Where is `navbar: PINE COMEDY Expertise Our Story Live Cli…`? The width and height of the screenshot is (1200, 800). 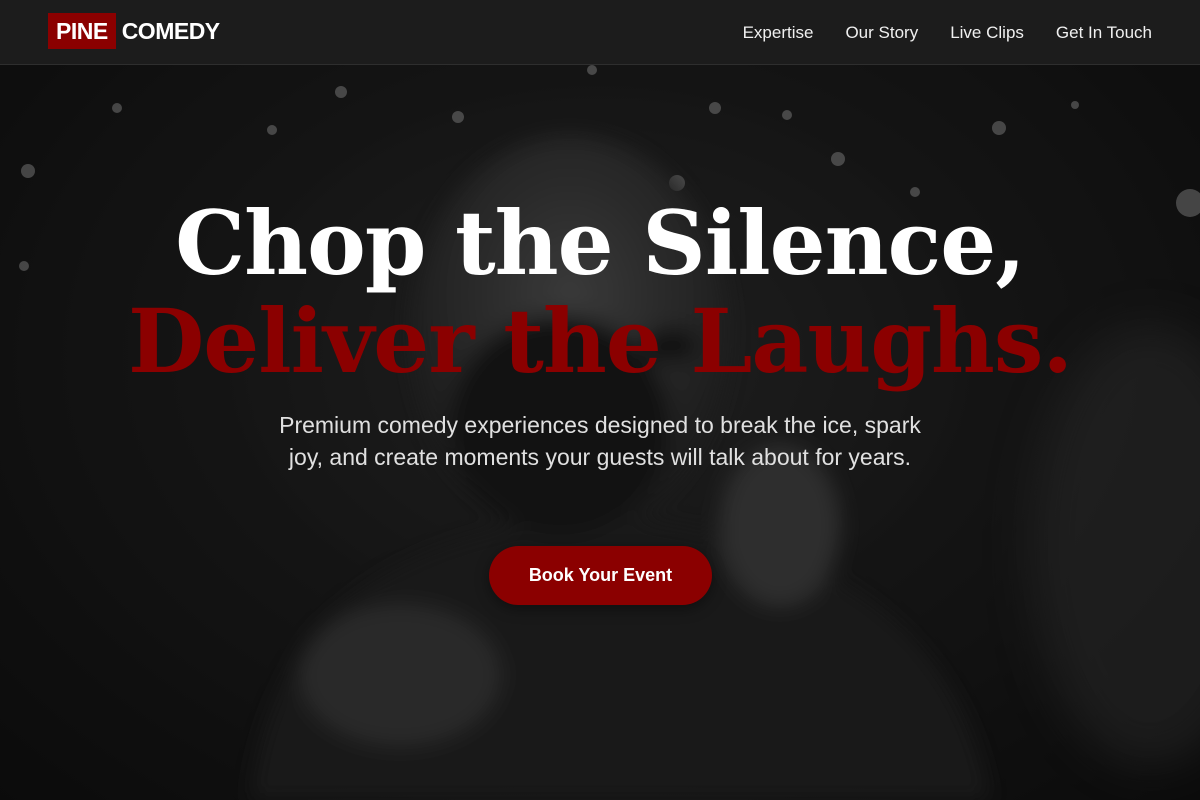
navbar: PINE COMEDY Expertise Our Story Live Cli… is located at coordinates (600, 32).